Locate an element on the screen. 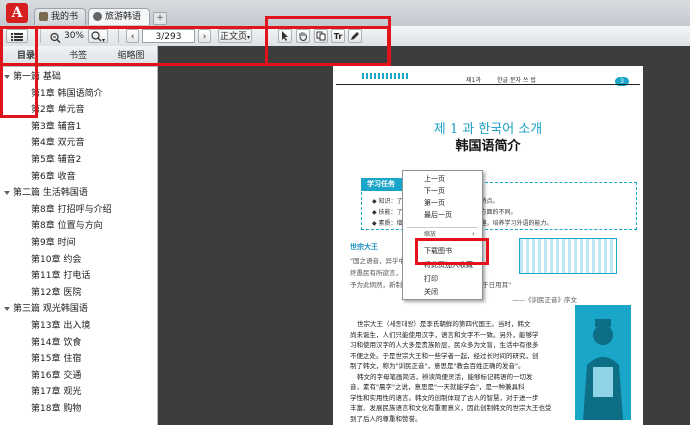 This screenshot has height=425, width=690. body-line: 不便之处。于是世宗大王和一些学者一起，经过长时间的研究，创 is located at coordinates (444, 355).